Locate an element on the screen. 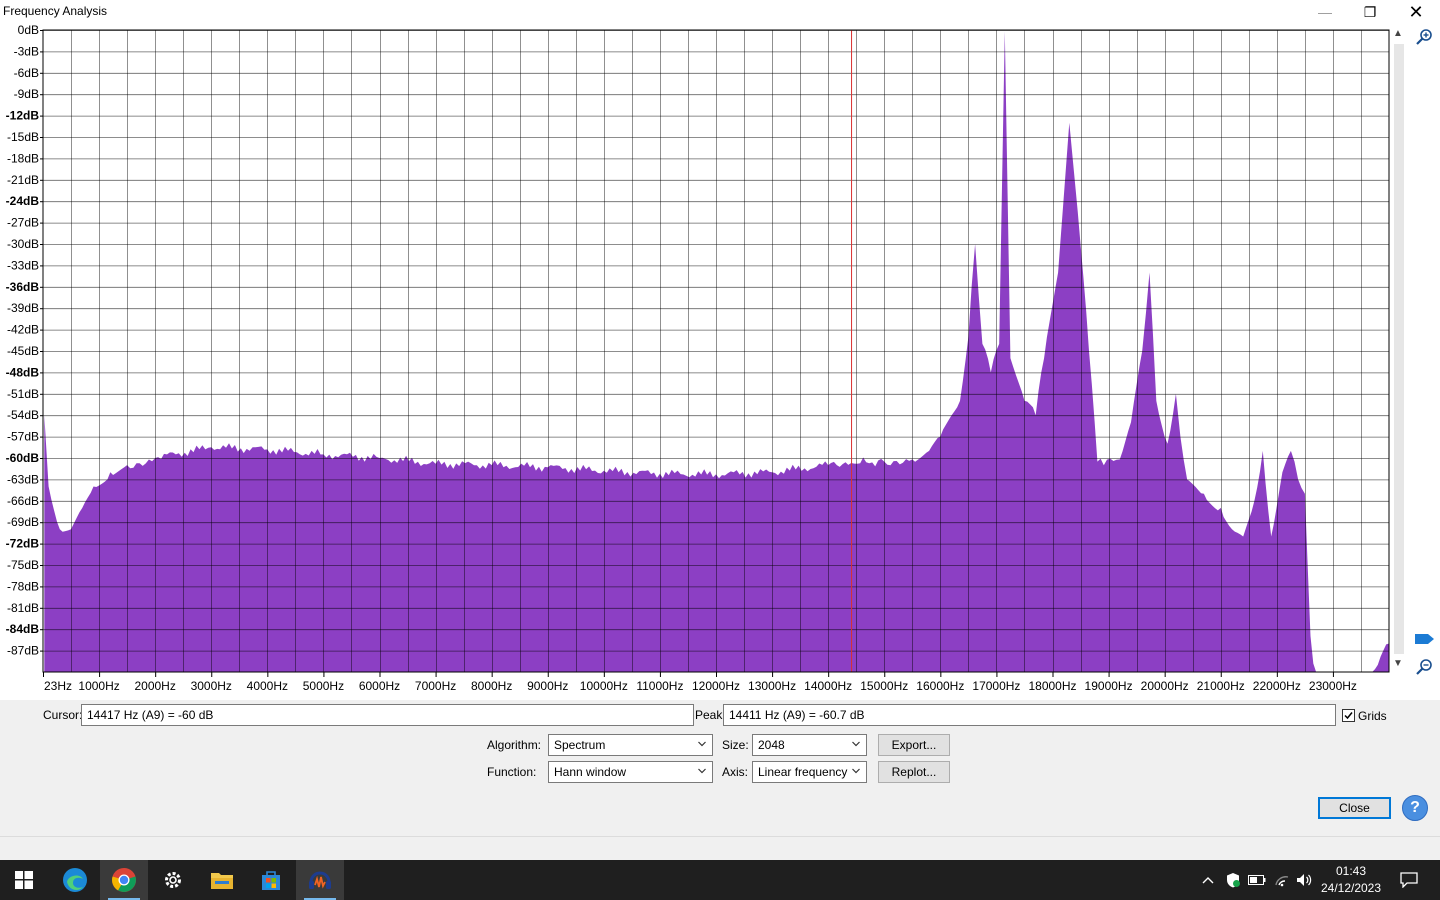  grids-checkbox is located at coordinates (1348, 715).